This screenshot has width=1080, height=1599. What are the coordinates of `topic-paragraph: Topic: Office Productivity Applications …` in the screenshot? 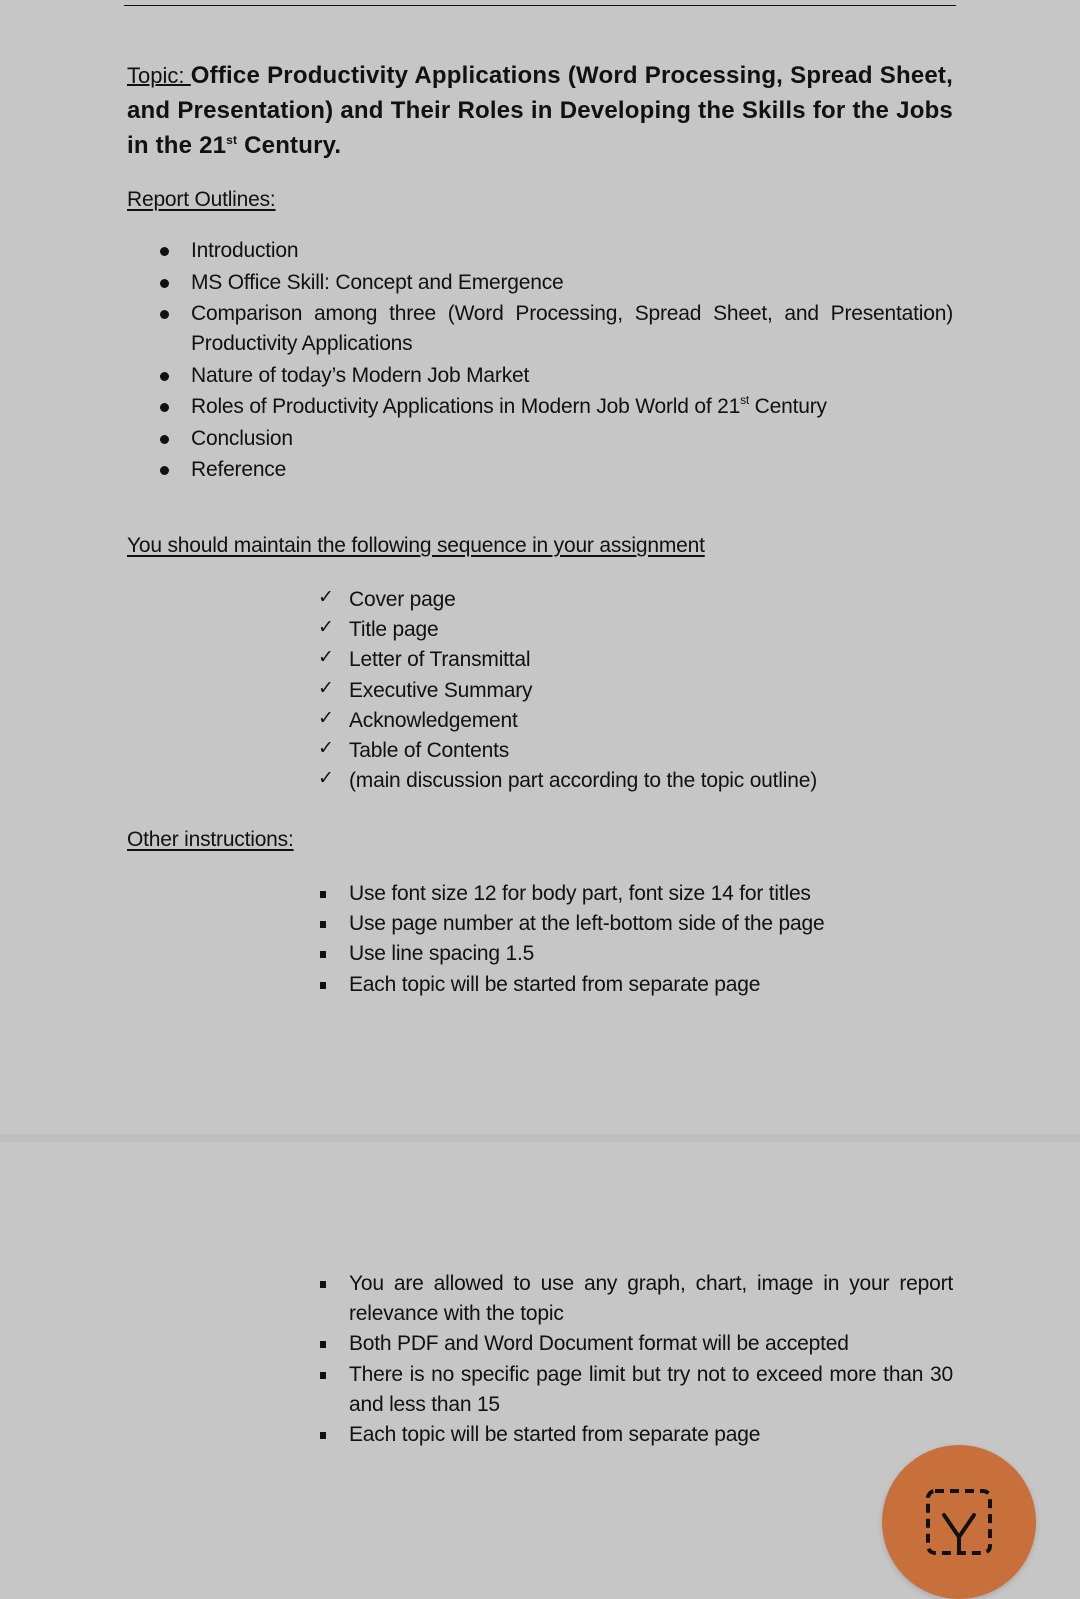 It's located at (540, 110).